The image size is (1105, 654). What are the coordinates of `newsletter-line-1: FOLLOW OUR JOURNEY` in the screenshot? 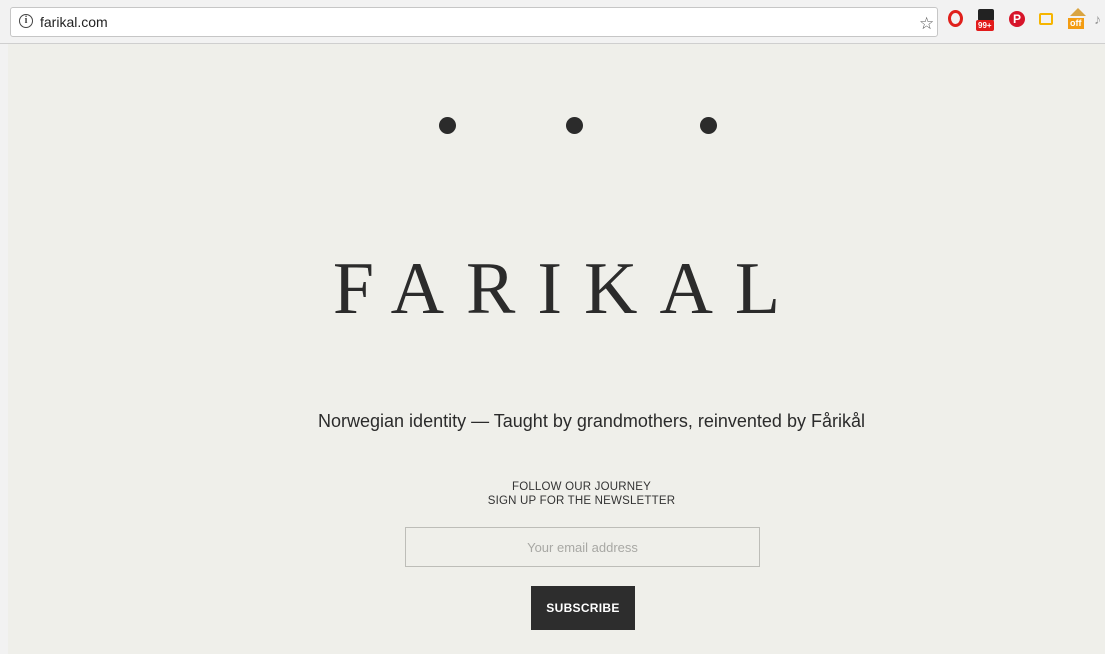 It's located at (581, 487).